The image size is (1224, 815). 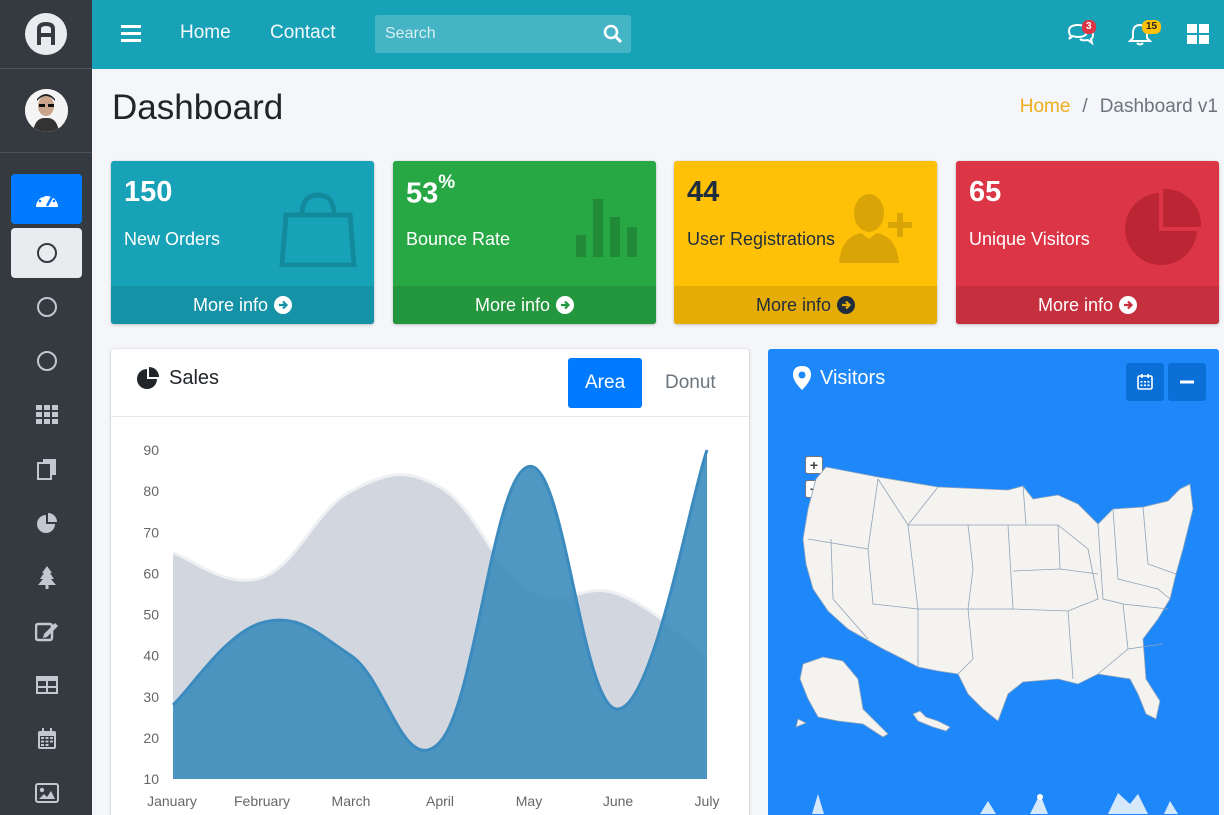 I want to click on user-panel, so click(x=46, y=111).